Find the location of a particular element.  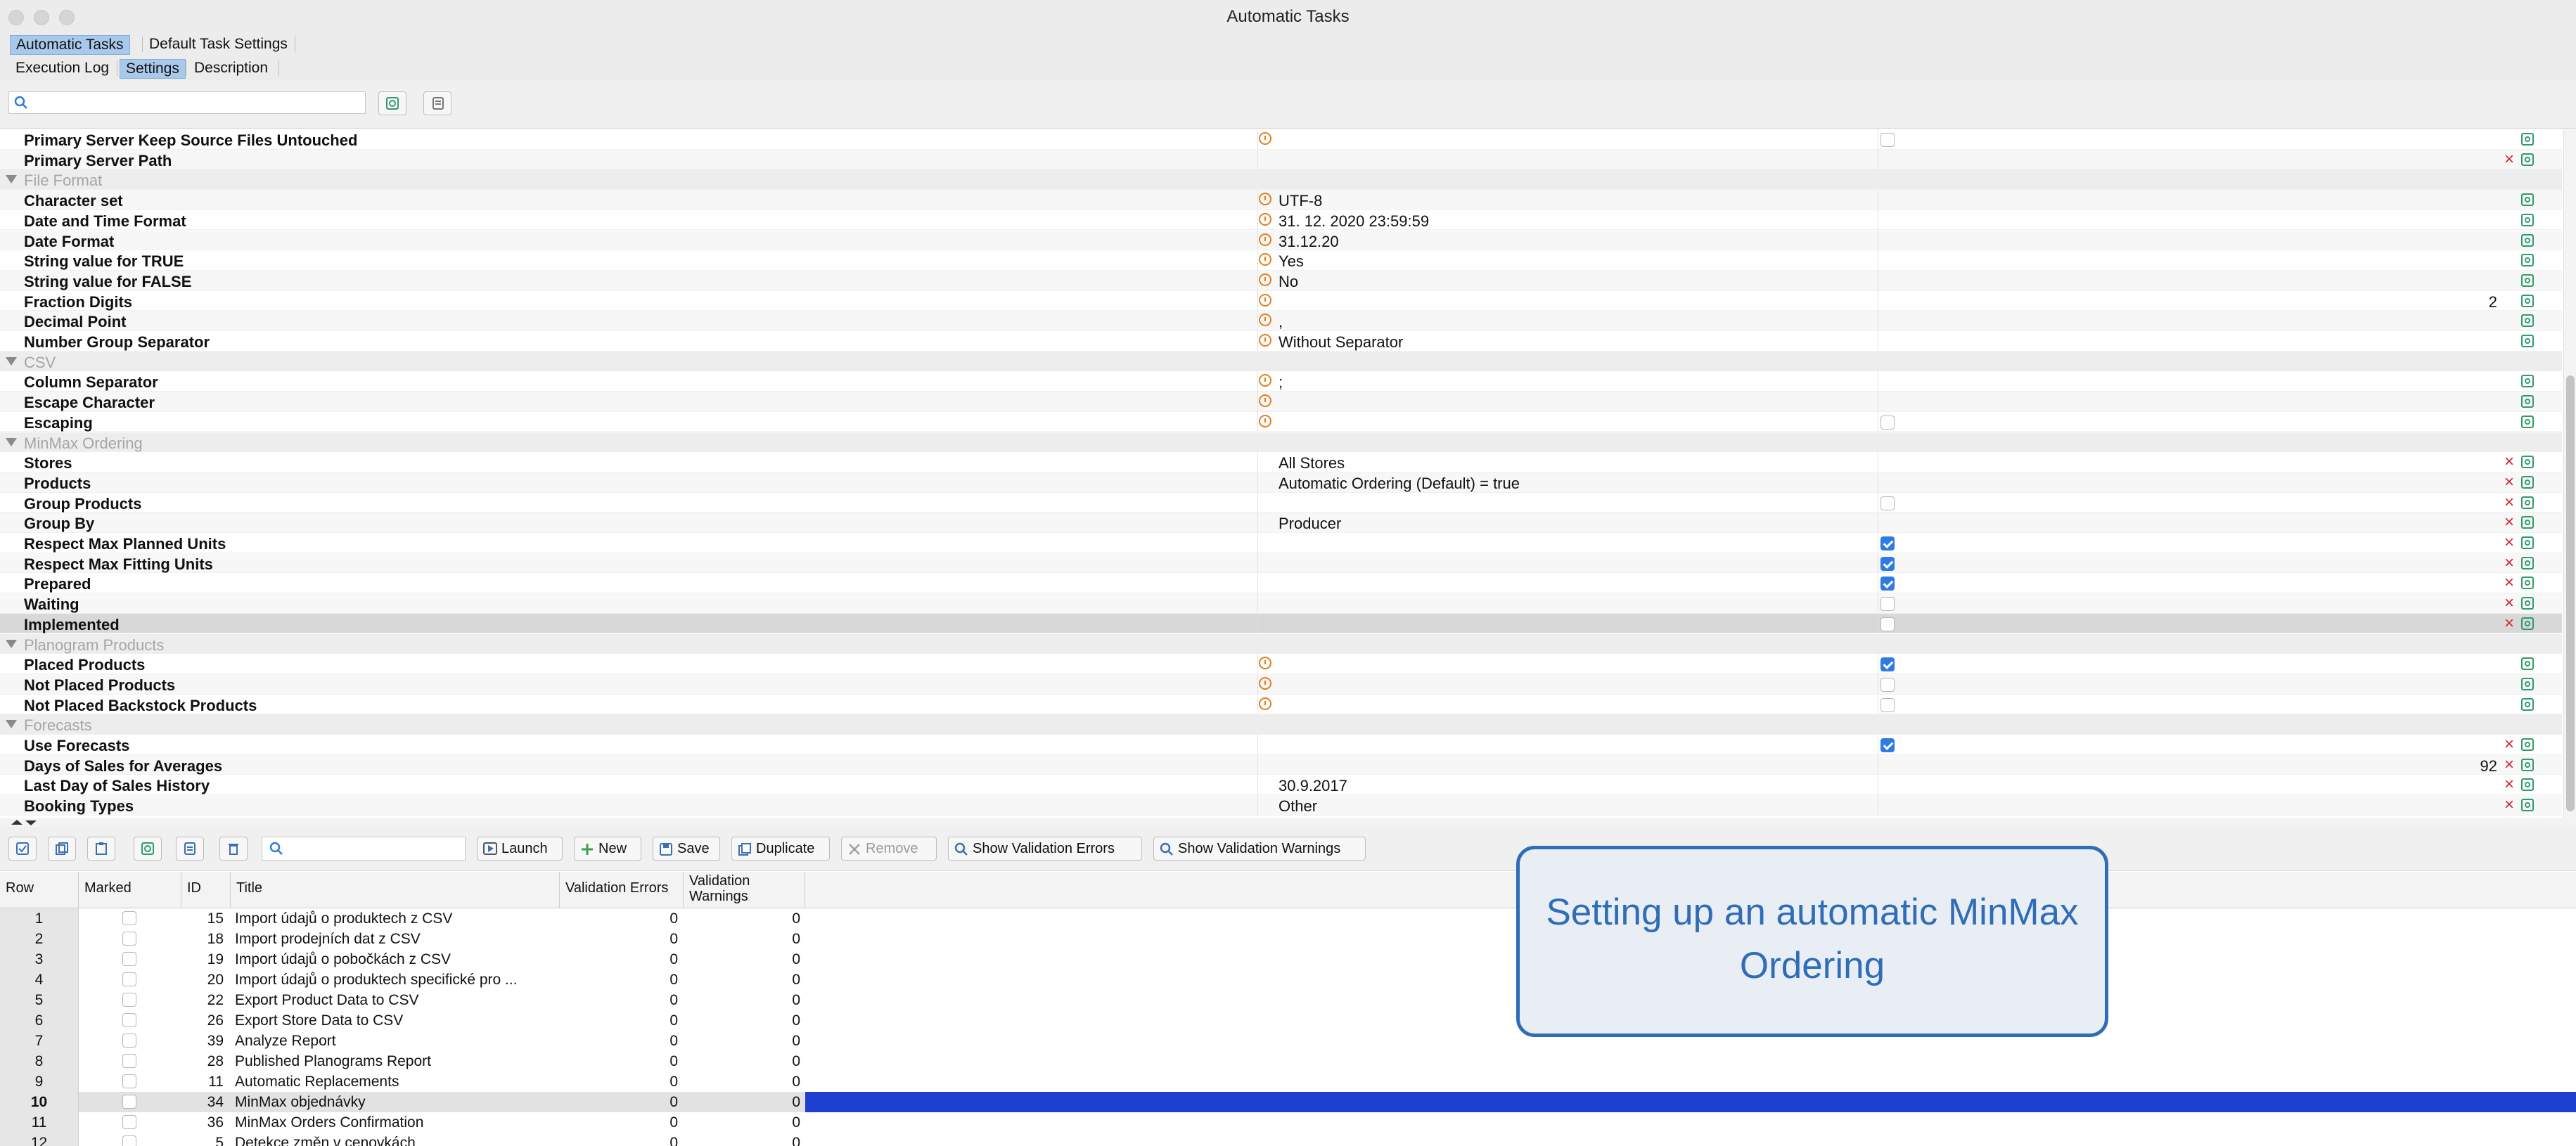

settings-row: Last Day of Sales History 30.9.2017 × is located at coordinates (1281, 785).